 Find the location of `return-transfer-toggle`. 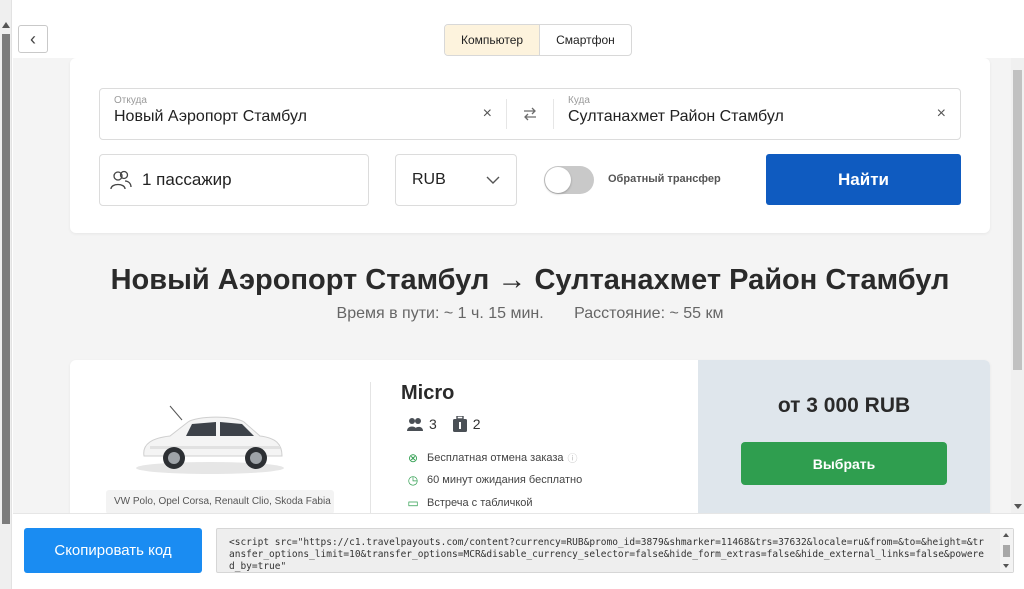

return-transfer-toggle is located at coordinates (569, 180).